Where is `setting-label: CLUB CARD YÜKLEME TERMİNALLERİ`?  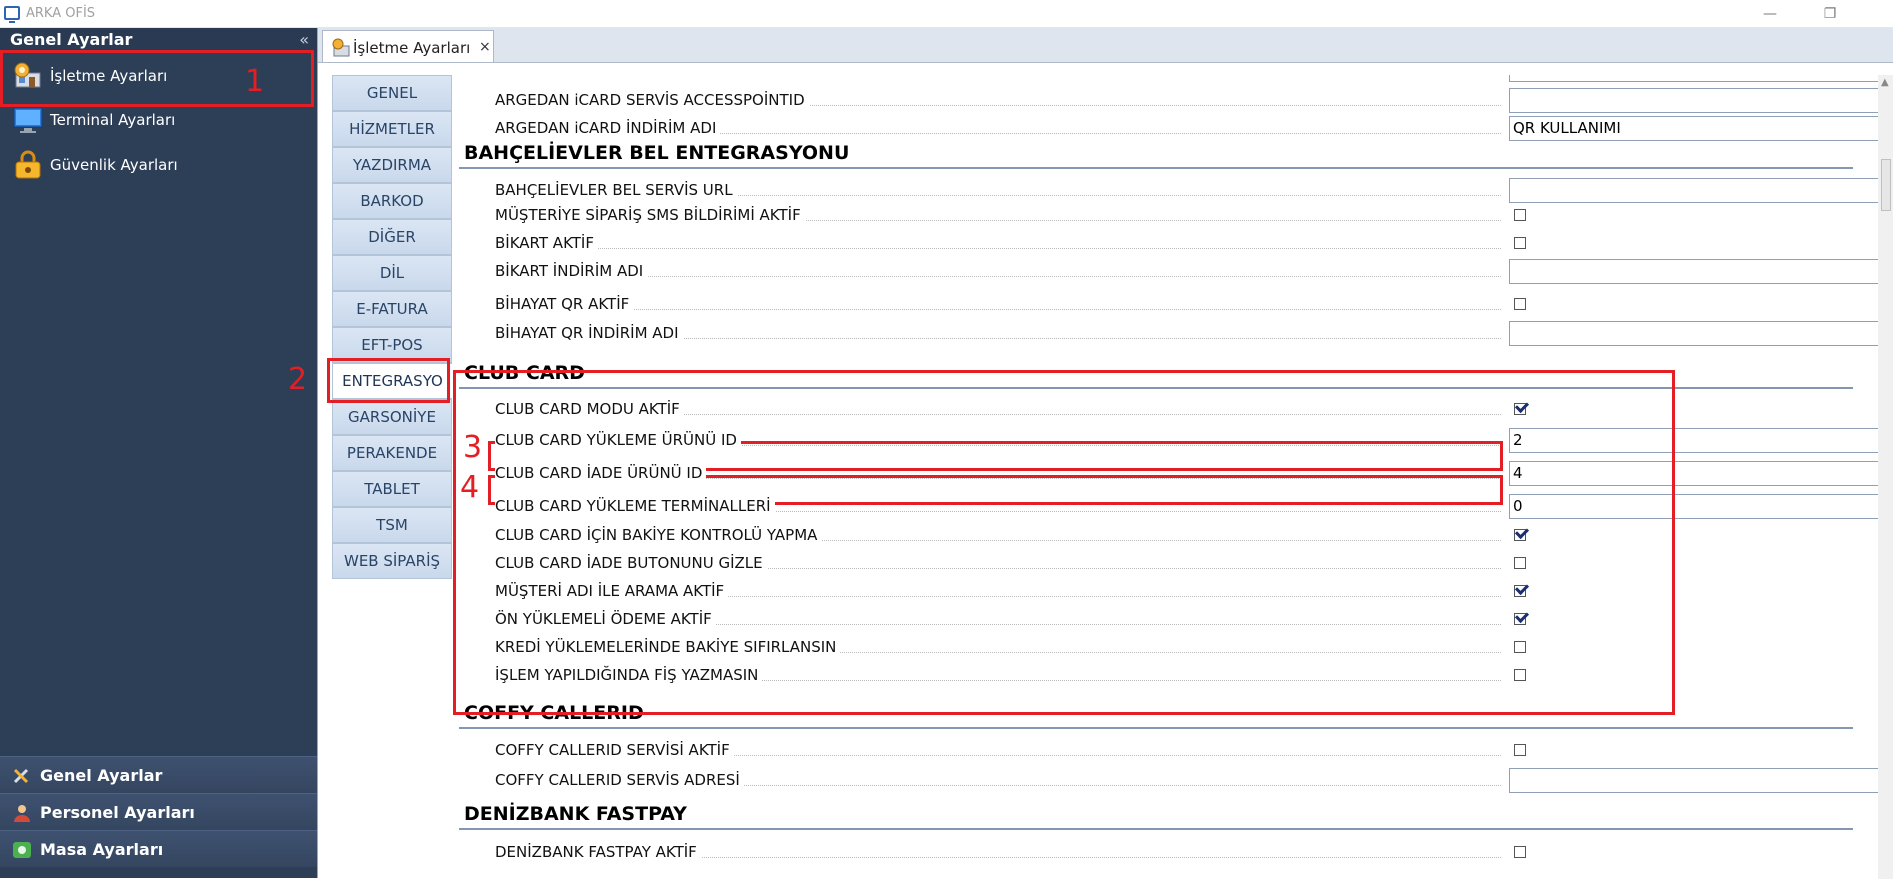
setting-label: CLUB CARD YÜKLEME TERMİNALLERİ is located at coordinates (635, 506).